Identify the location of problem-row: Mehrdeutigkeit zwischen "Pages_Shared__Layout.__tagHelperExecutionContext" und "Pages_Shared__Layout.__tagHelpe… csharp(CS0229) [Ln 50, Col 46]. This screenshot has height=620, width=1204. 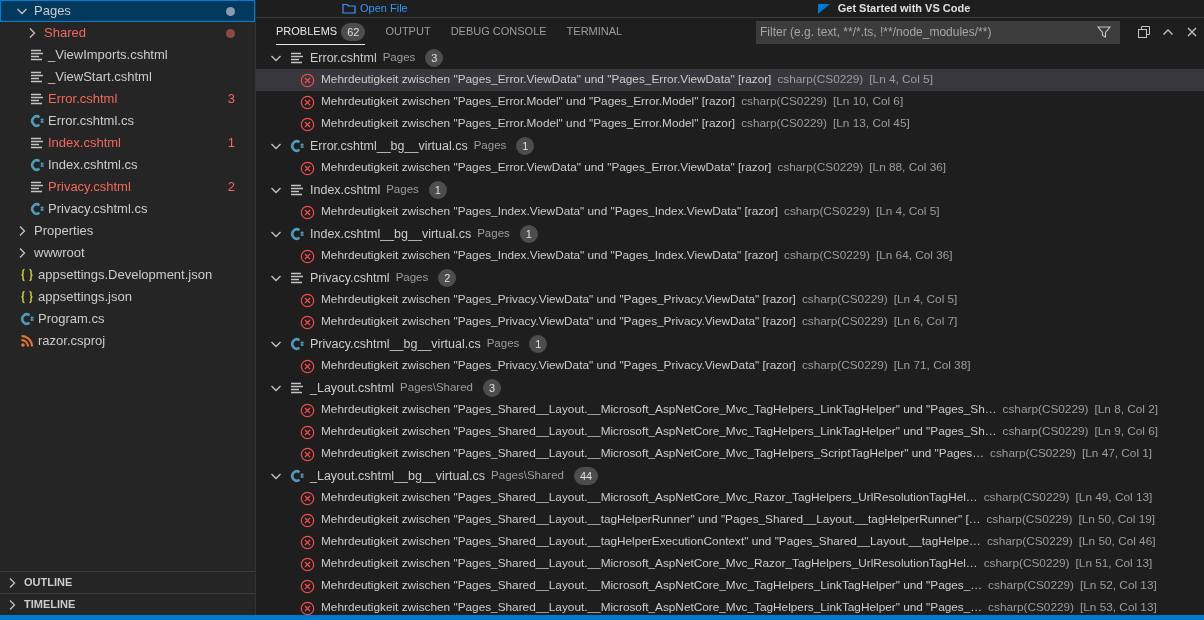
(730, 542).